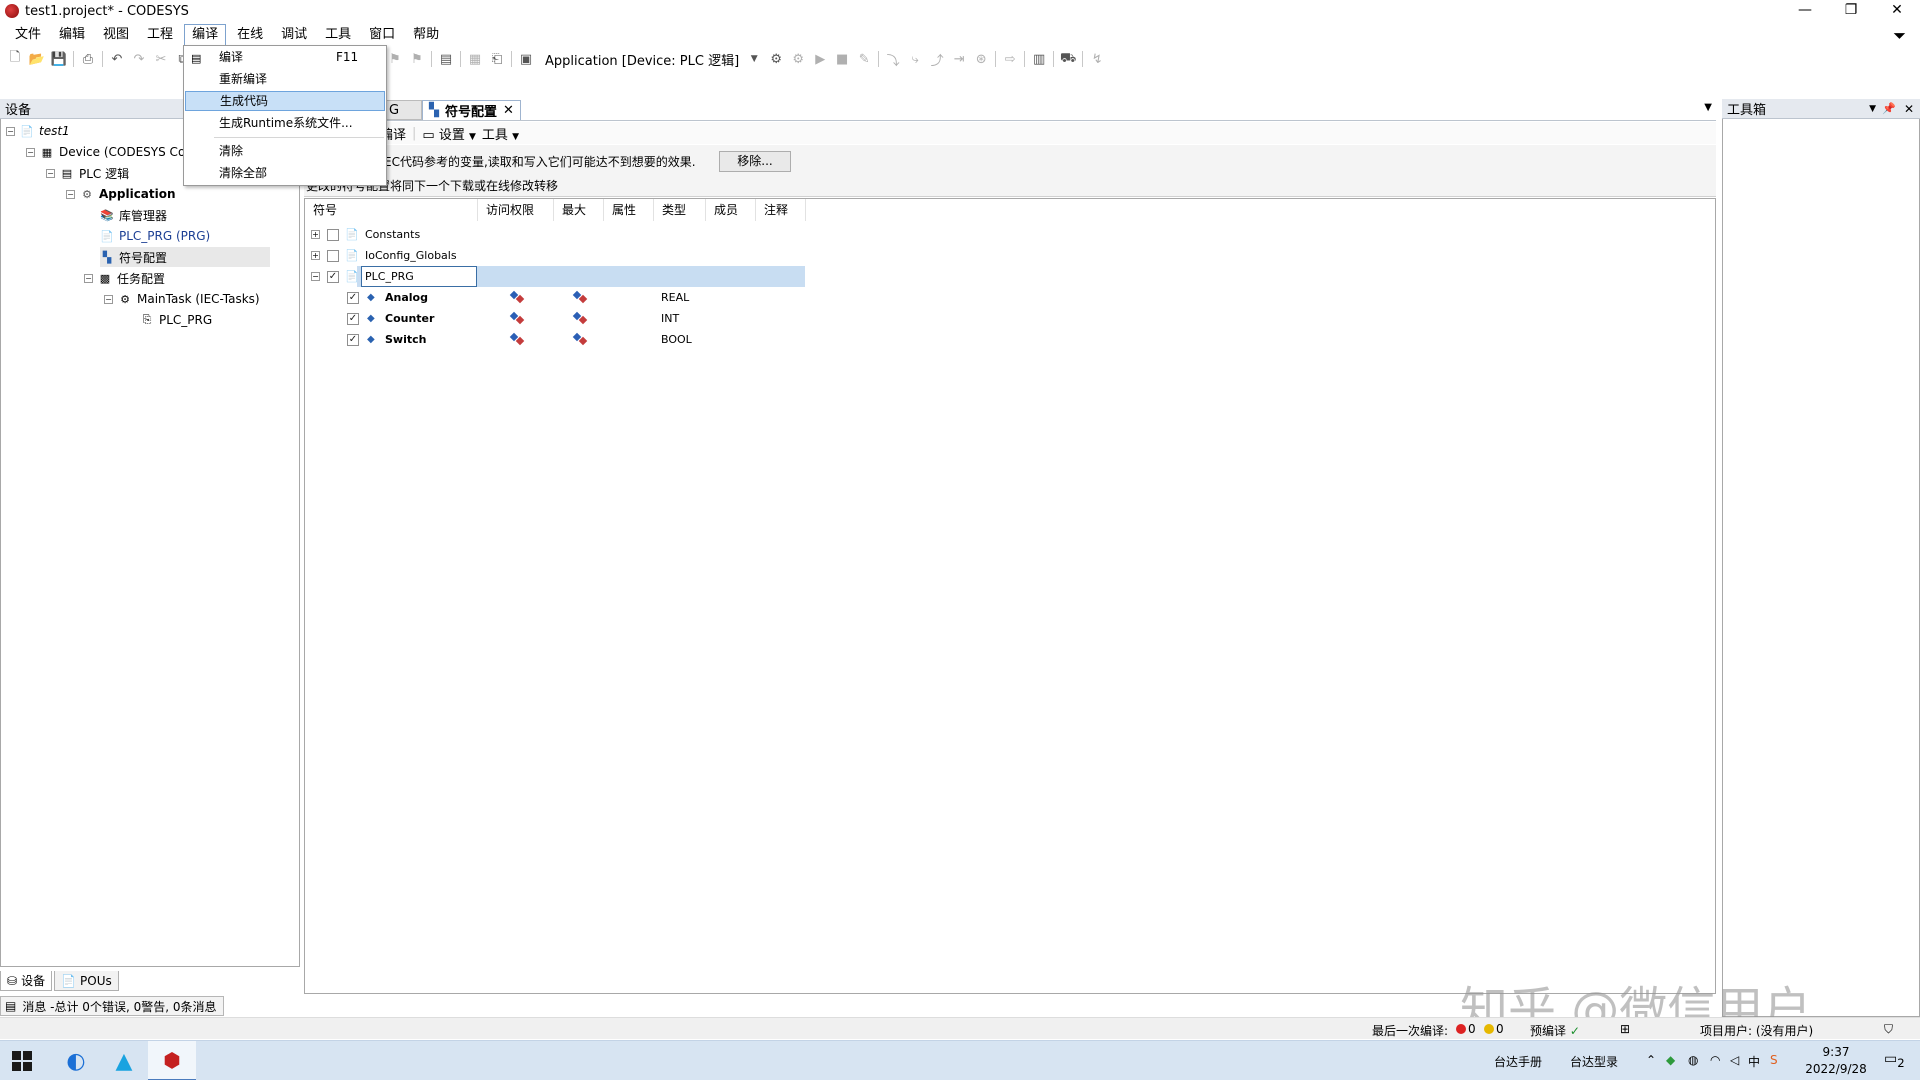  What do you see at coordinates (1805, 11) in the screenshot?
I see `minimize-button: —` at bounding box center [1805, 11].